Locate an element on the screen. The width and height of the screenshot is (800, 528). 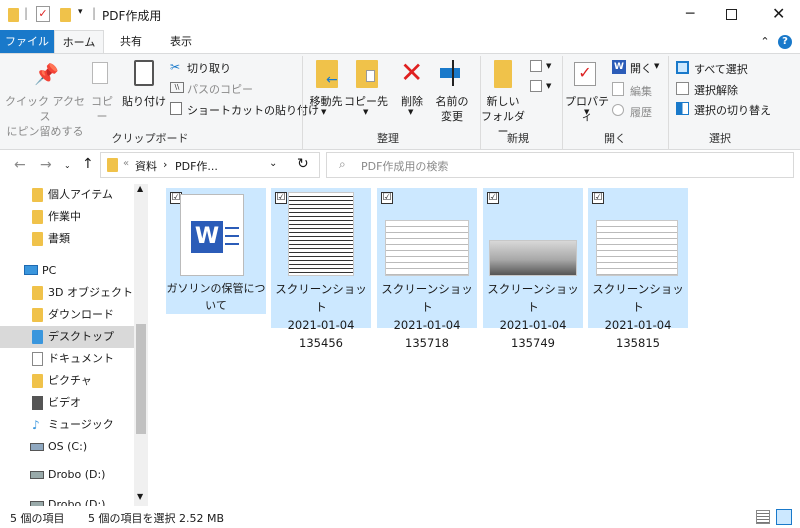
address-bar: « 資料 › PDF作... ⌄ ↻ is located at coordinates (210, 165).